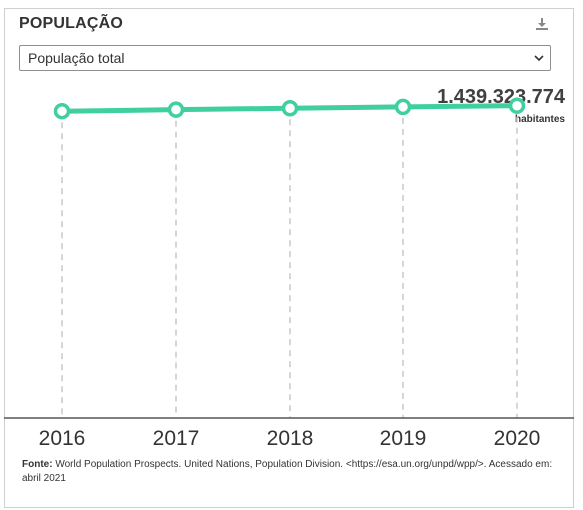  I want to click on x-tick-label: 2019, so click(403, 438).